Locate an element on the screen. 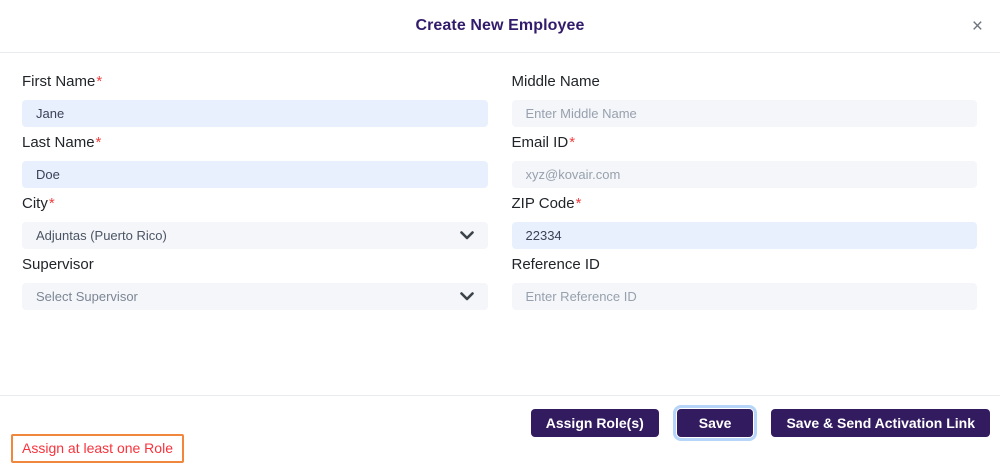  reference-id-input is located at coordinates (744, 296).